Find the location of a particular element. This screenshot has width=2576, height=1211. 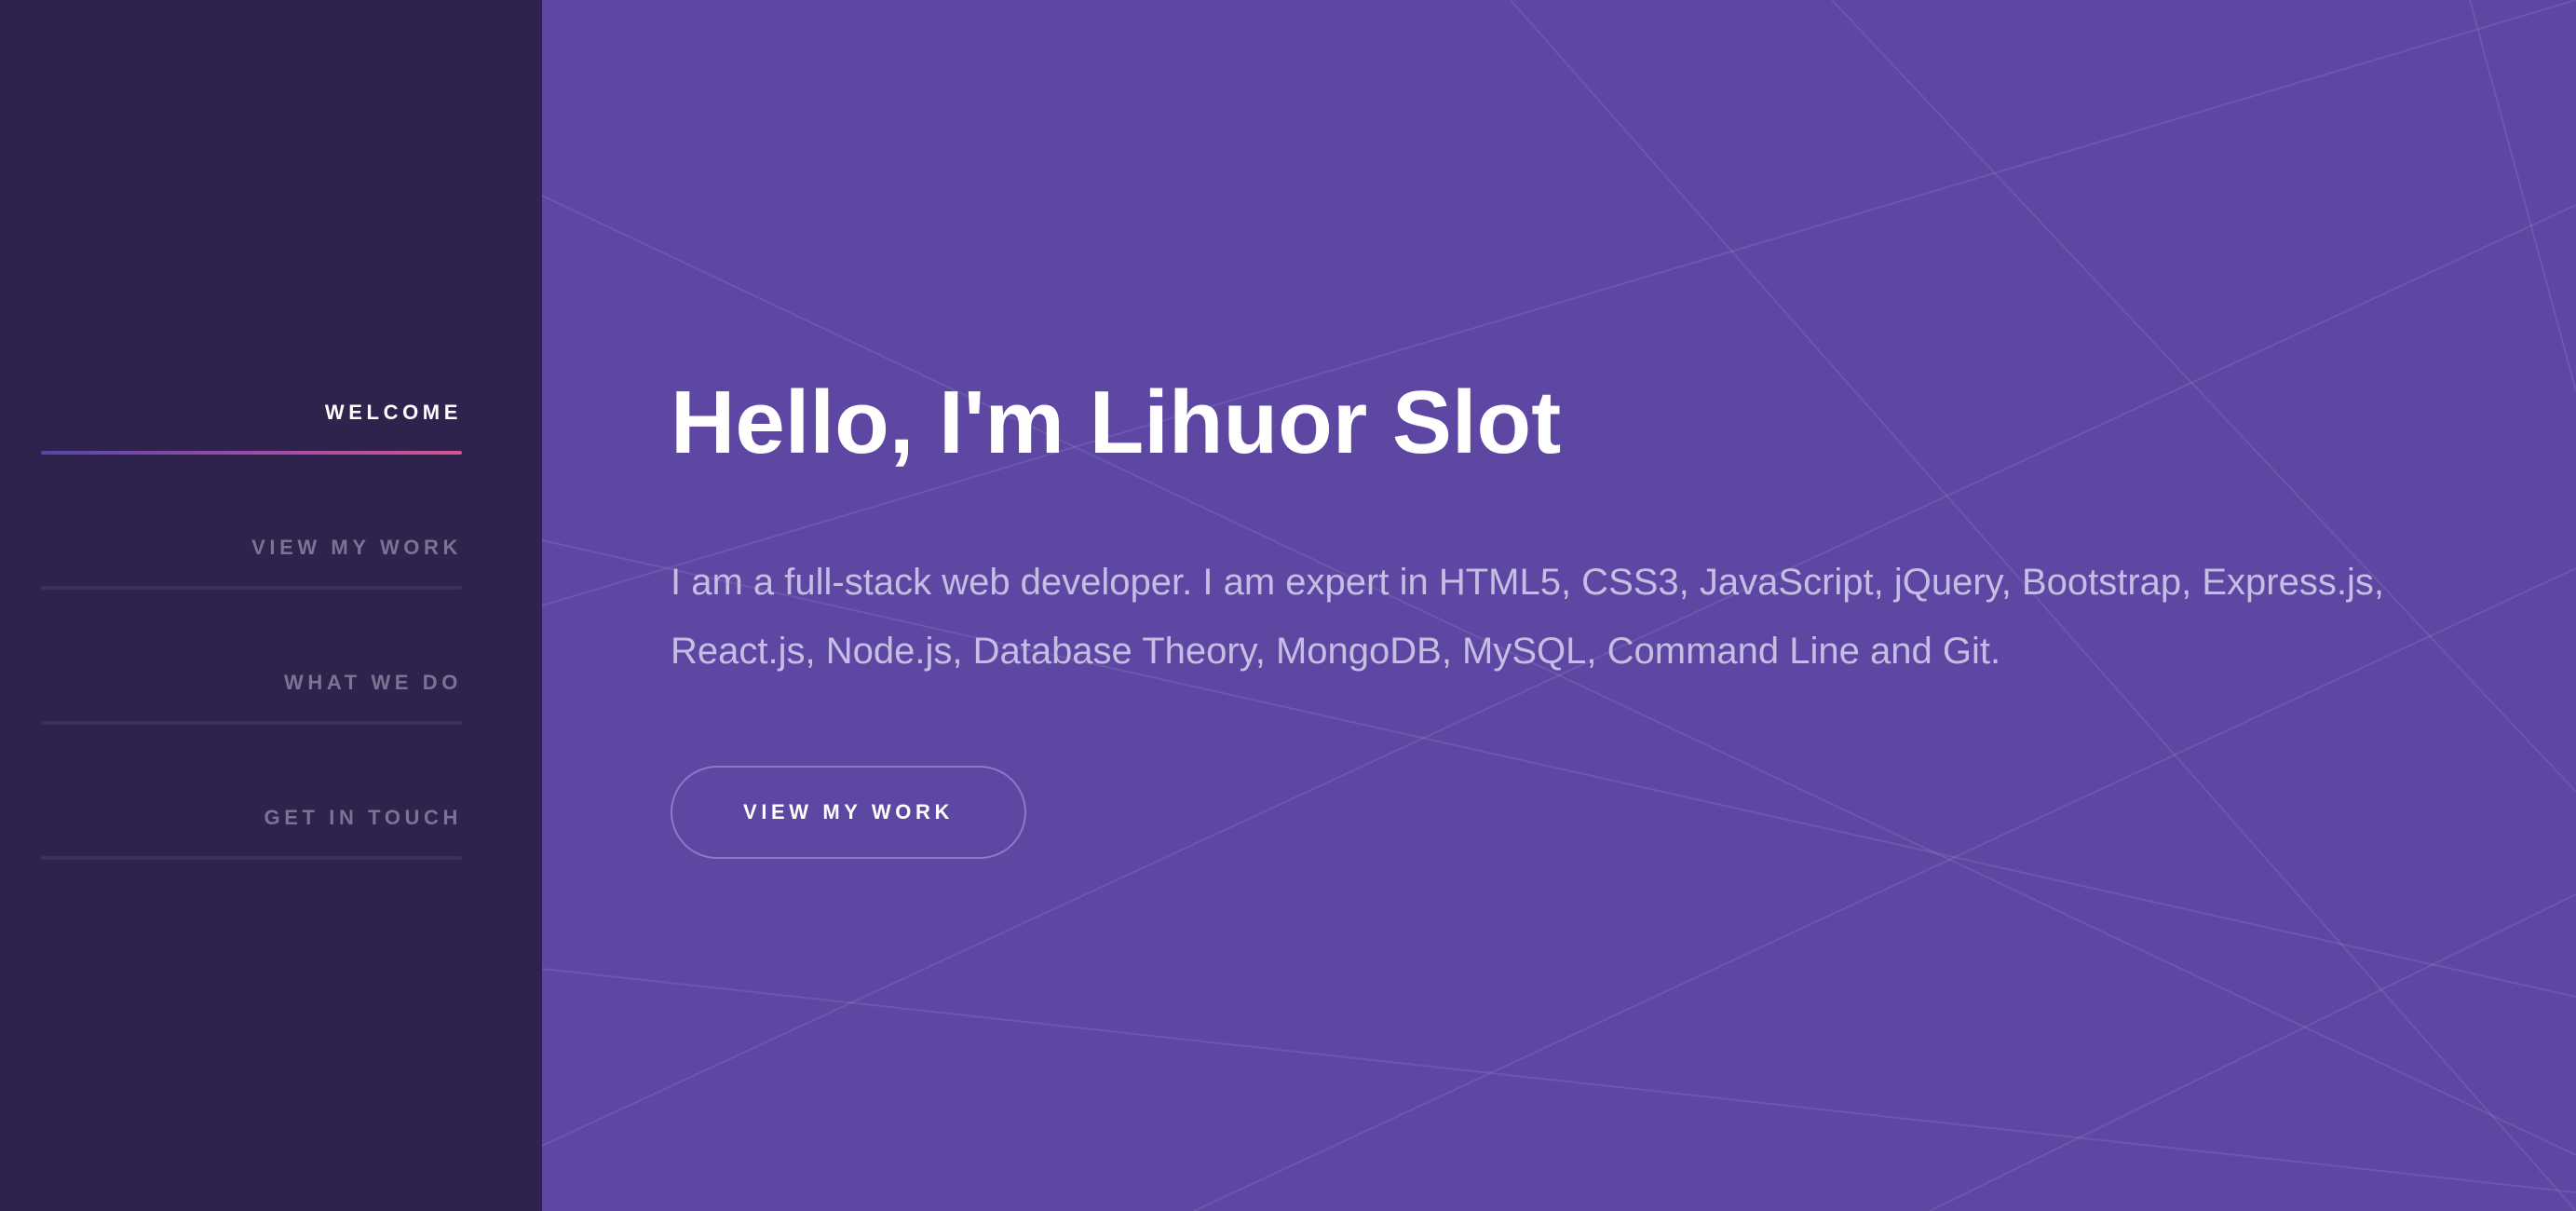

nav-item-welcome: WELCOME is located at coordinates (251, 417).